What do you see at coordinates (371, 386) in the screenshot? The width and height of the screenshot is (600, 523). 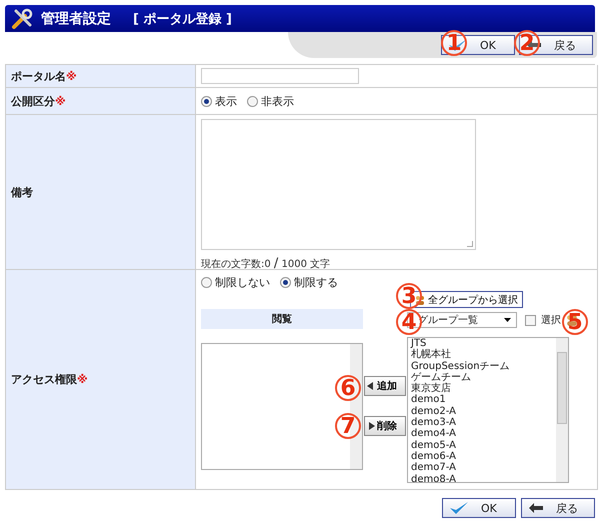 I see `left-arrow-icon` at bounding box center [371, 386].